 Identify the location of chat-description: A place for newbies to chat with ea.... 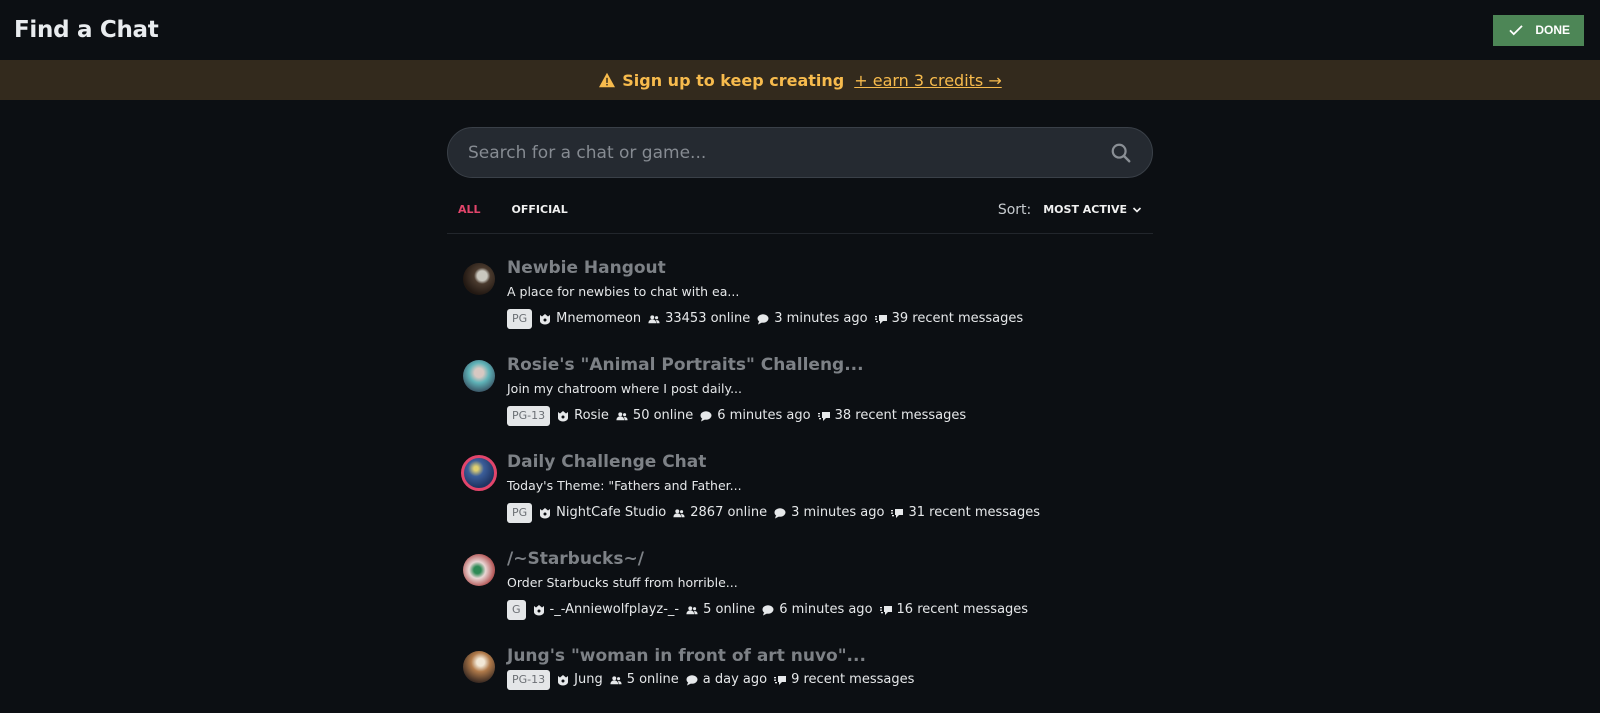
(623, 291).